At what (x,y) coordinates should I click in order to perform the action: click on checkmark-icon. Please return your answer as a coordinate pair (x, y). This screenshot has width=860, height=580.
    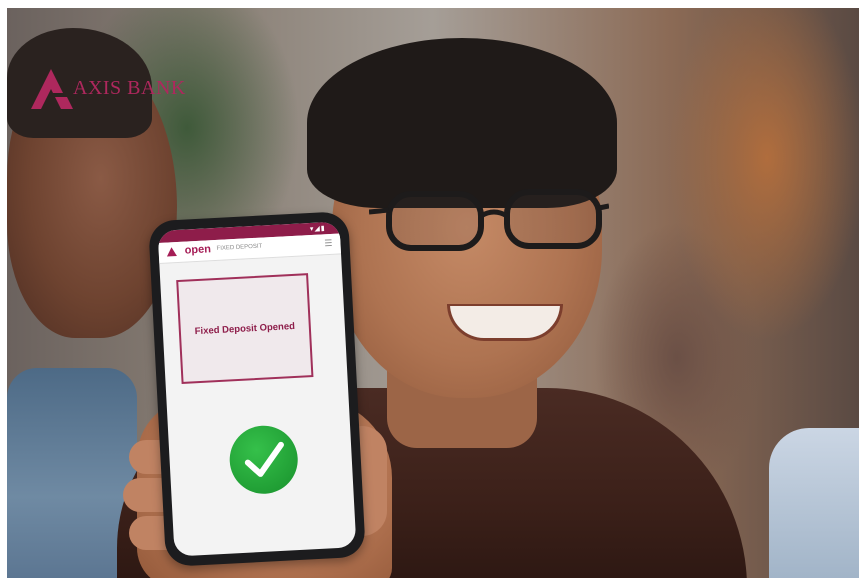
    Looking at the image, I should click on (264, 459).